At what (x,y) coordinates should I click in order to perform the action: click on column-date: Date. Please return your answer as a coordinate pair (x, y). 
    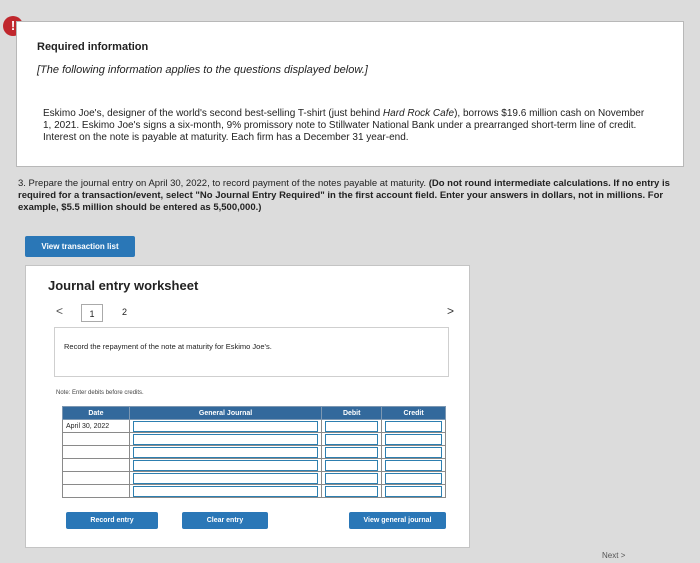
    Looking at the image, I should click on (96, 413).